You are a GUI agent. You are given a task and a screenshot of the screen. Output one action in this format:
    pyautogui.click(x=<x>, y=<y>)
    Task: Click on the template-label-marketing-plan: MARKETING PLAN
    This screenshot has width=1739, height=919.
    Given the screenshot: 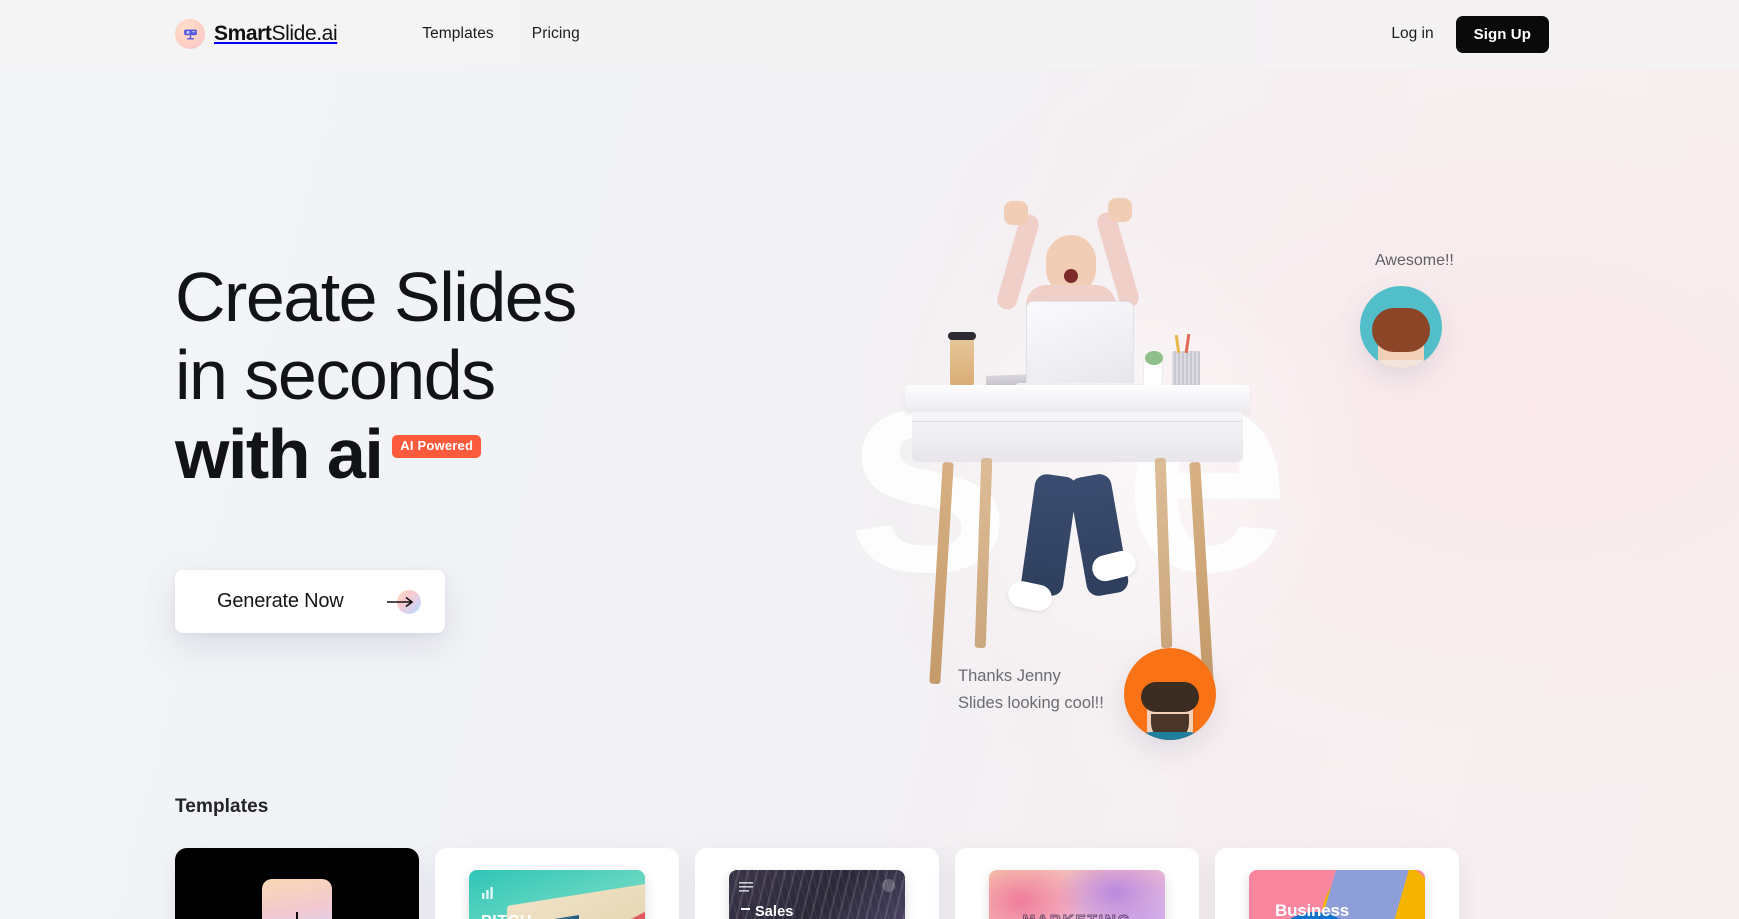 What is the action you would take?
    pyautogui.click(x=1077, y=914)
    